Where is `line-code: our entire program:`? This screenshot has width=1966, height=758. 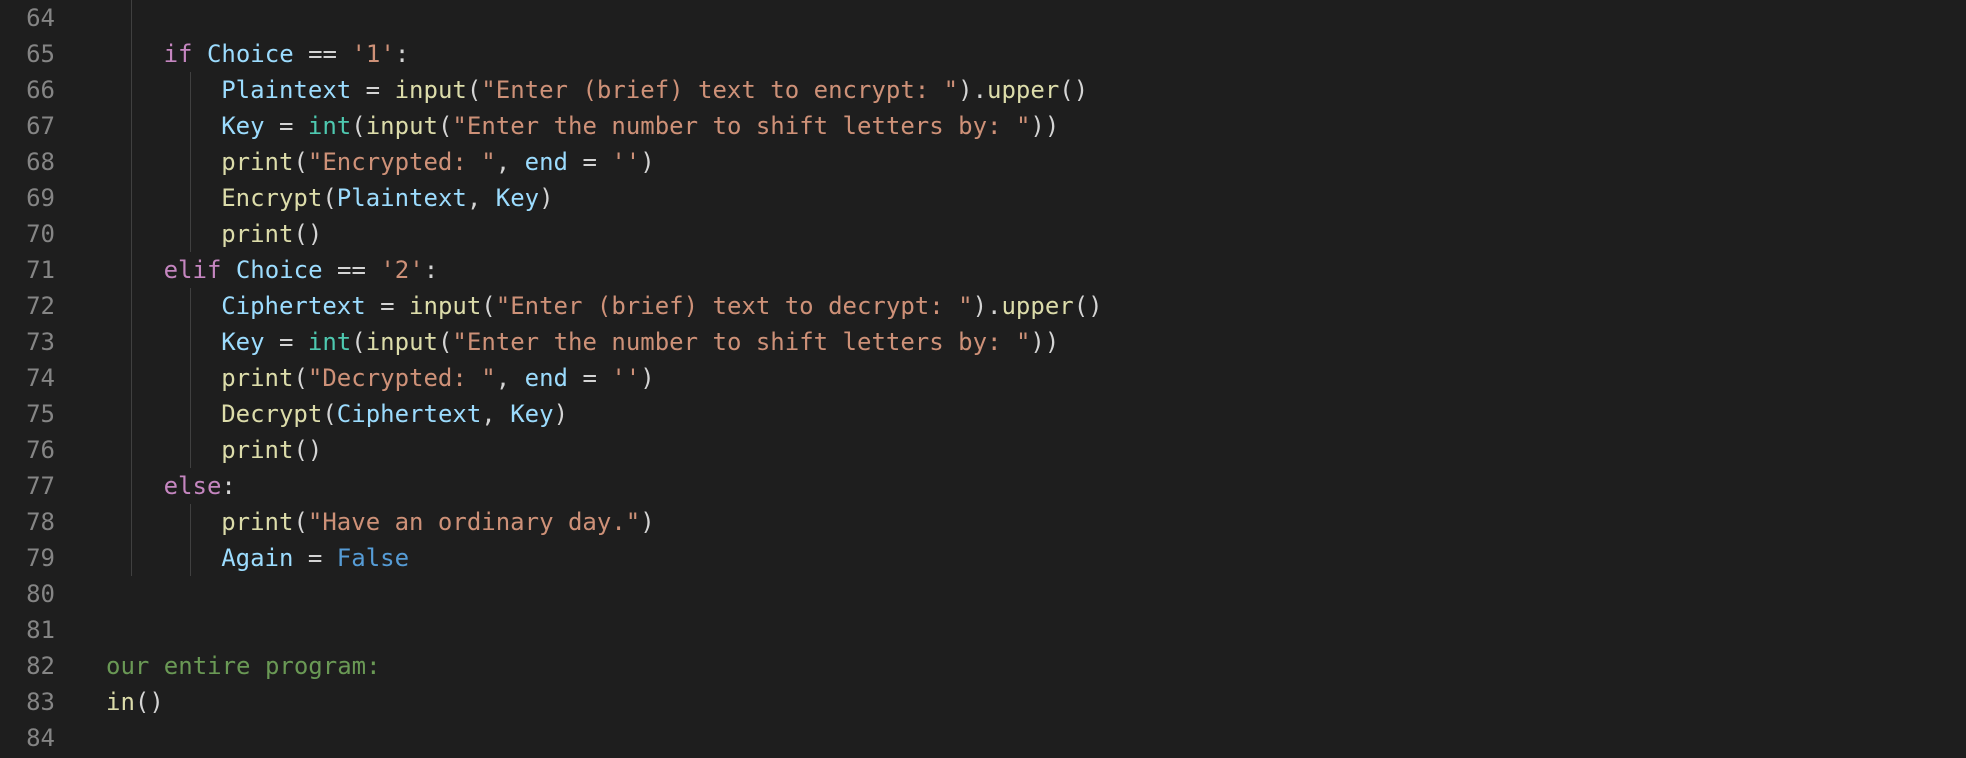
line-code: our entire program: is located at coordinates (243, 666).